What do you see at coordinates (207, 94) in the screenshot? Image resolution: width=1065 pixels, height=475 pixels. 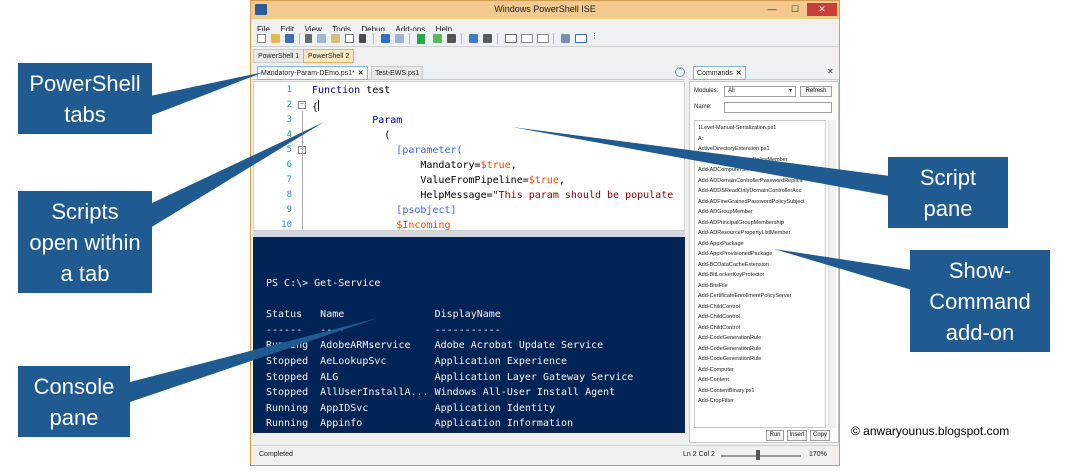 I see `pointer-powershell-tabs` at bounding box center [207, 94].